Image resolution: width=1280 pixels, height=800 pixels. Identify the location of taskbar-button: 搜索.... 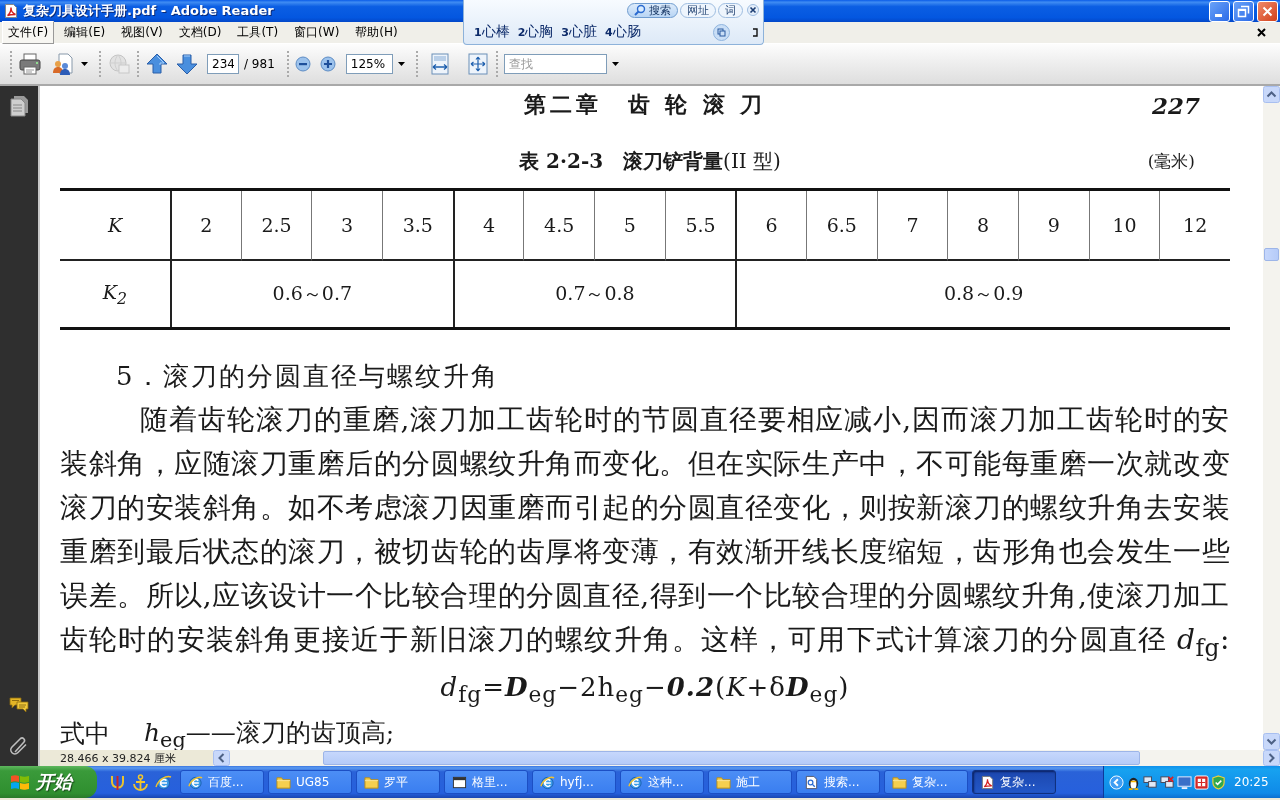
(838, 782).